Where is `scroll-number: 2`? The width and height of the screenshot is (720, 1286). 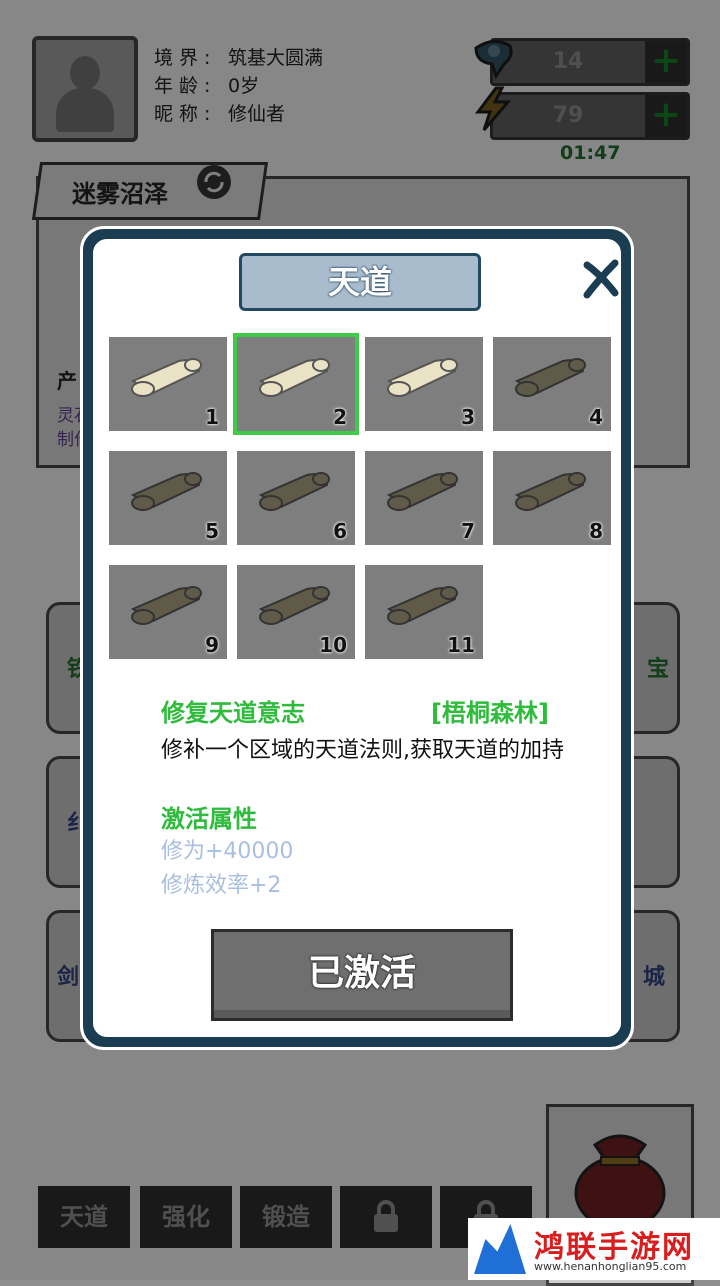 scroll-number: 2 is located at coordinates (340, 417).